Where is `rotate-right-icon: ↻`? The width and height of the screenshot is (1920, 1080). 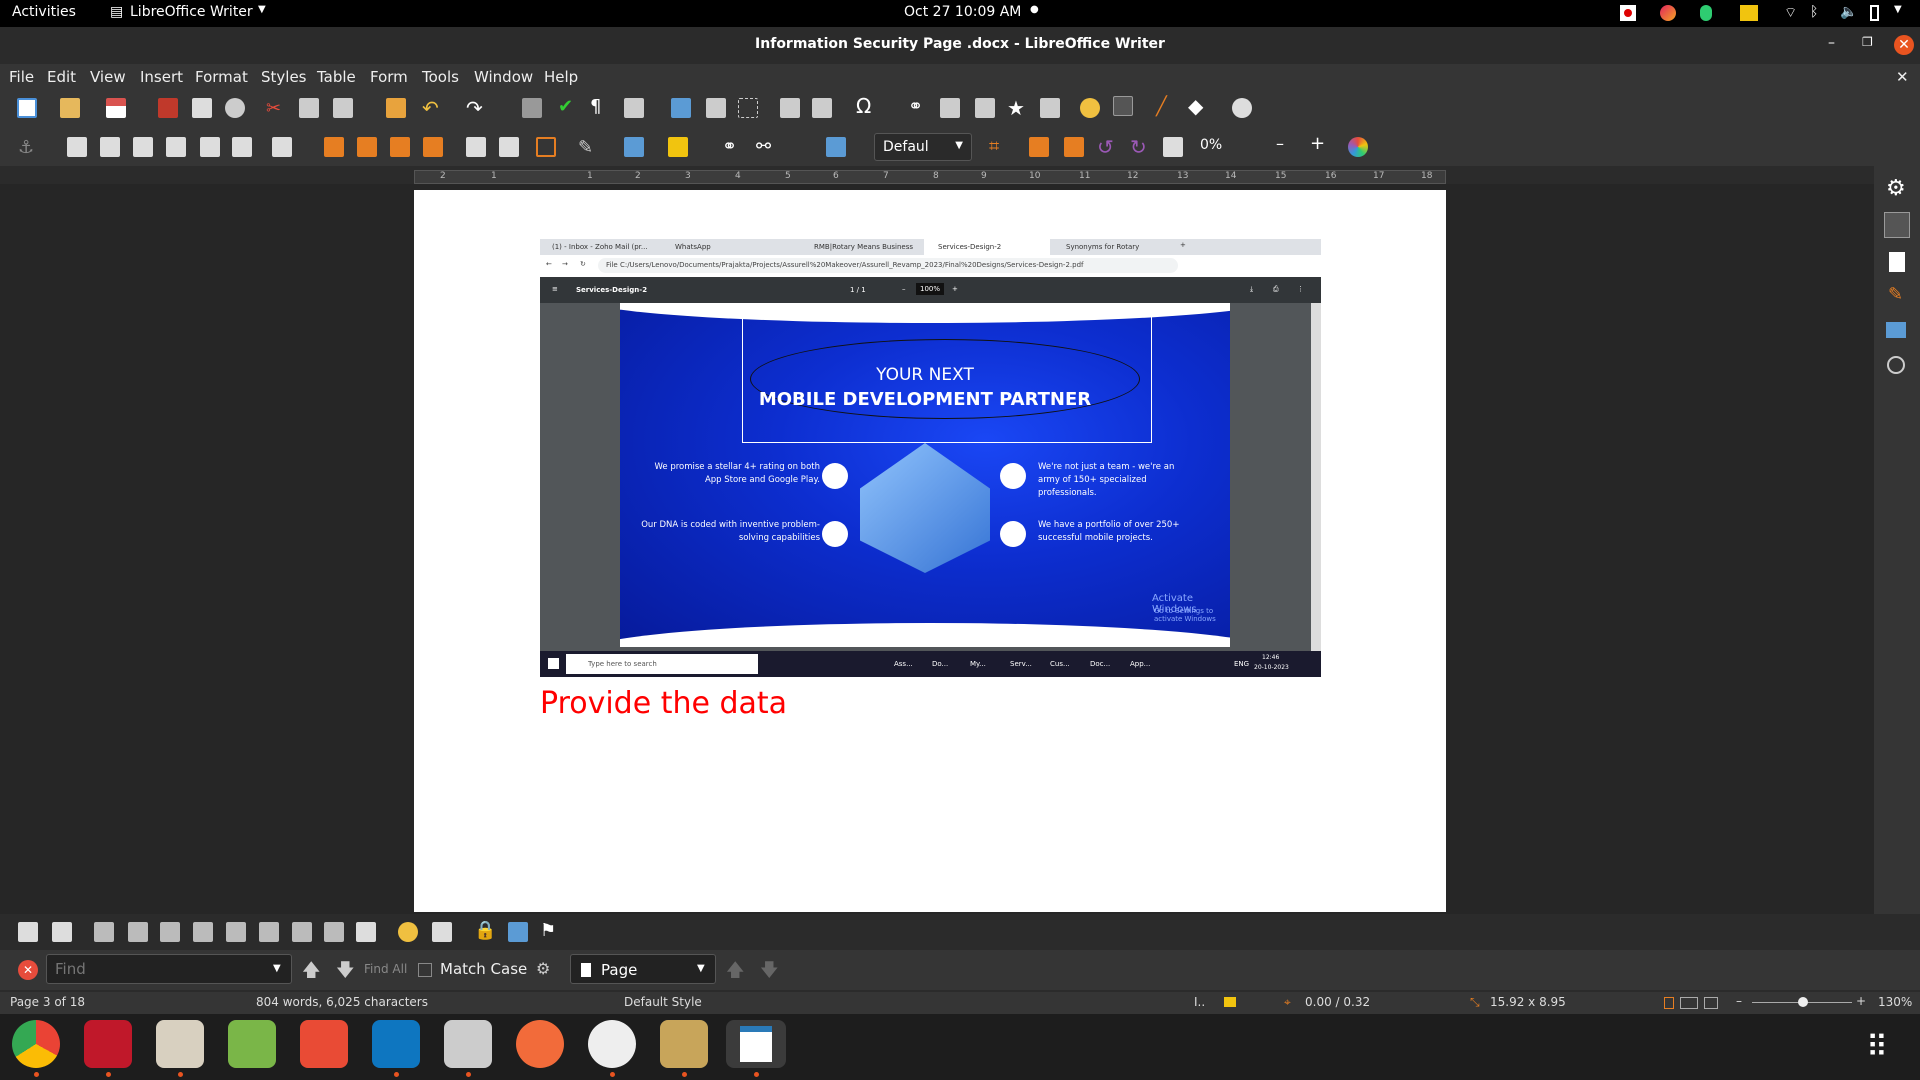 rotate-right-icon: ↻ is located at coordinates (1140, 147).